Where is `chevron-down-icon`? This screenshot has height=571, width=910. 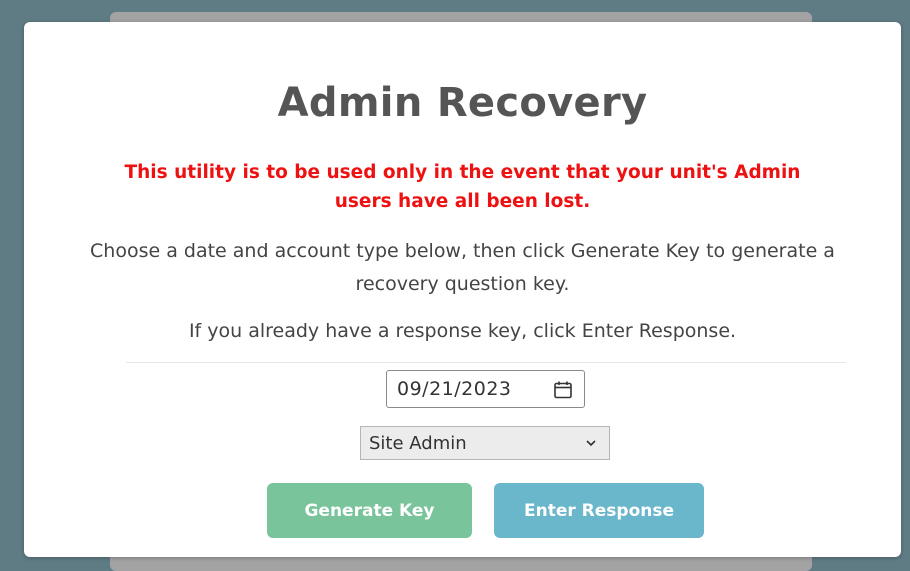
chevron-down-icon is located at coordinates (591, 443).